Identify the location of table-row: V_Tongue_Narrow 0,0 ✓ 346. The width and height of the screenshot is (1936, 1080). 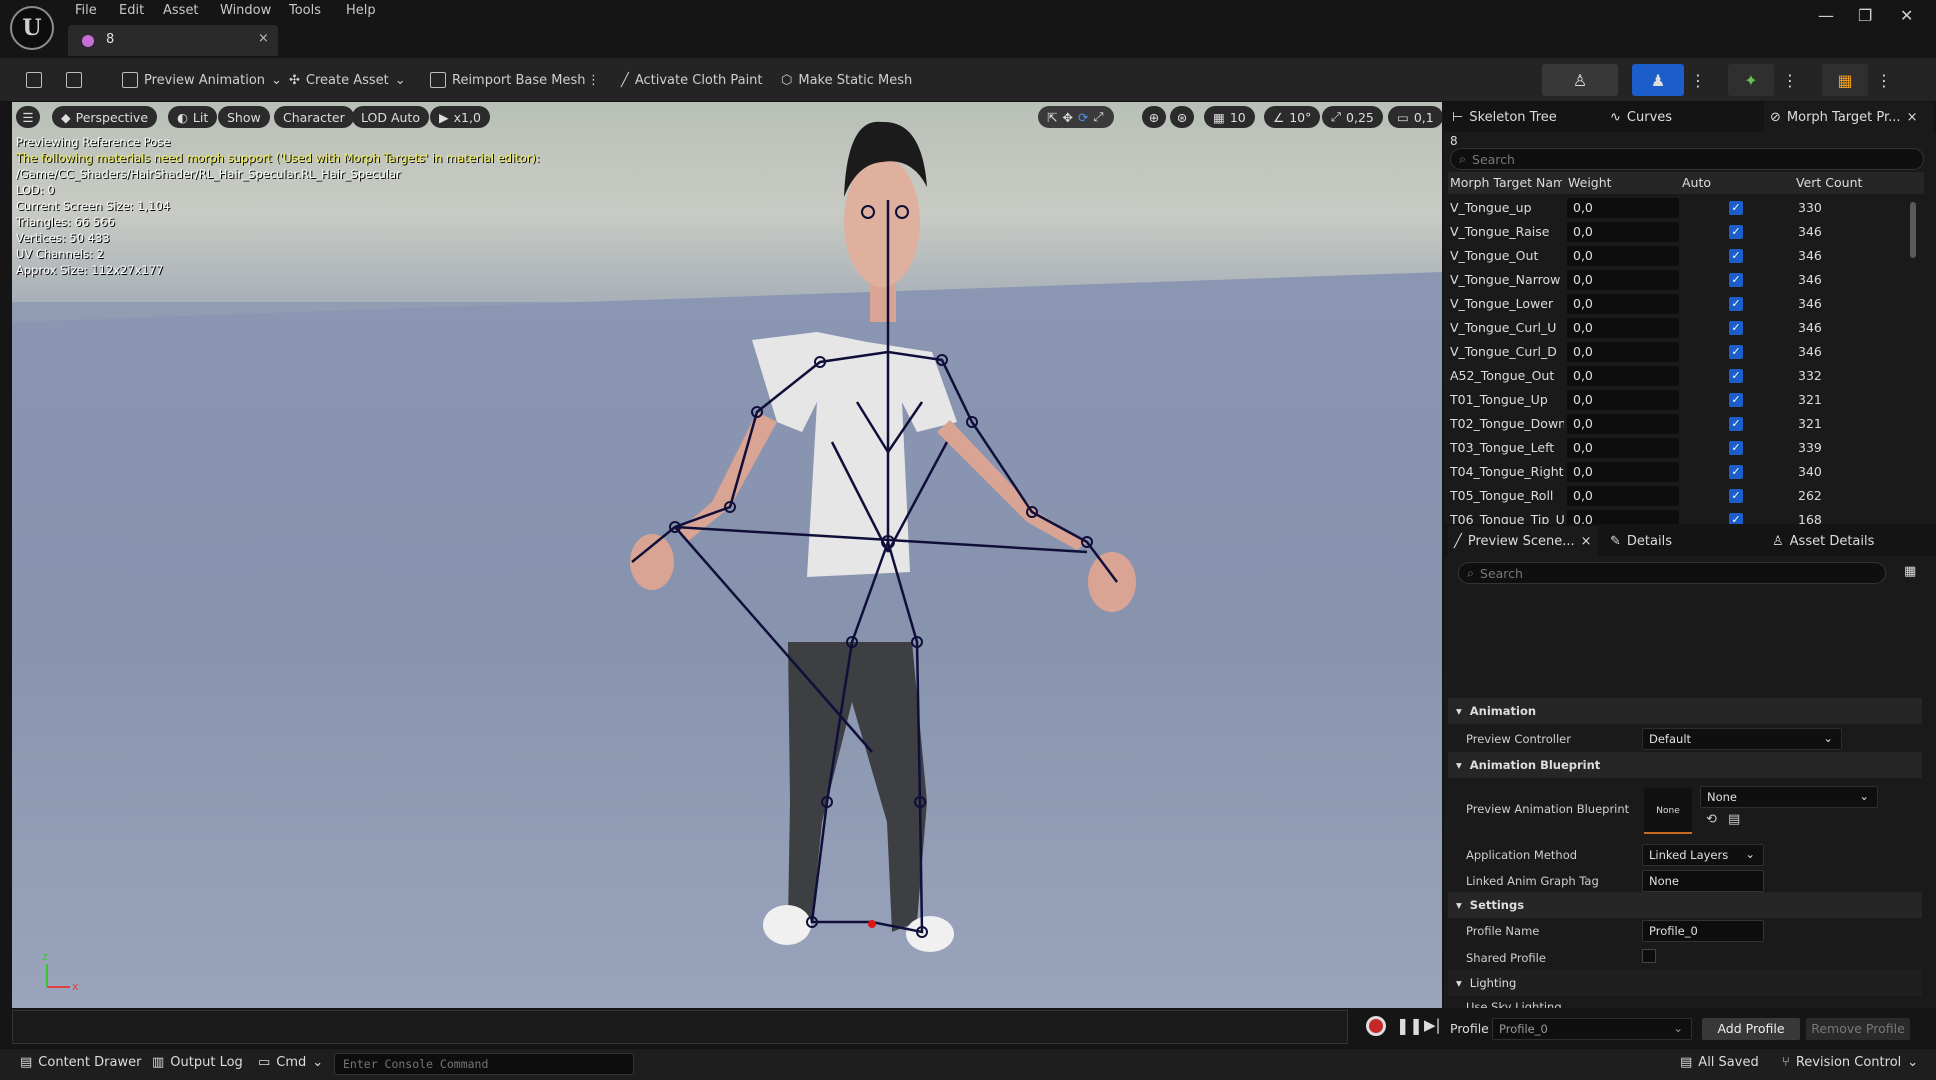
(1683, 280).